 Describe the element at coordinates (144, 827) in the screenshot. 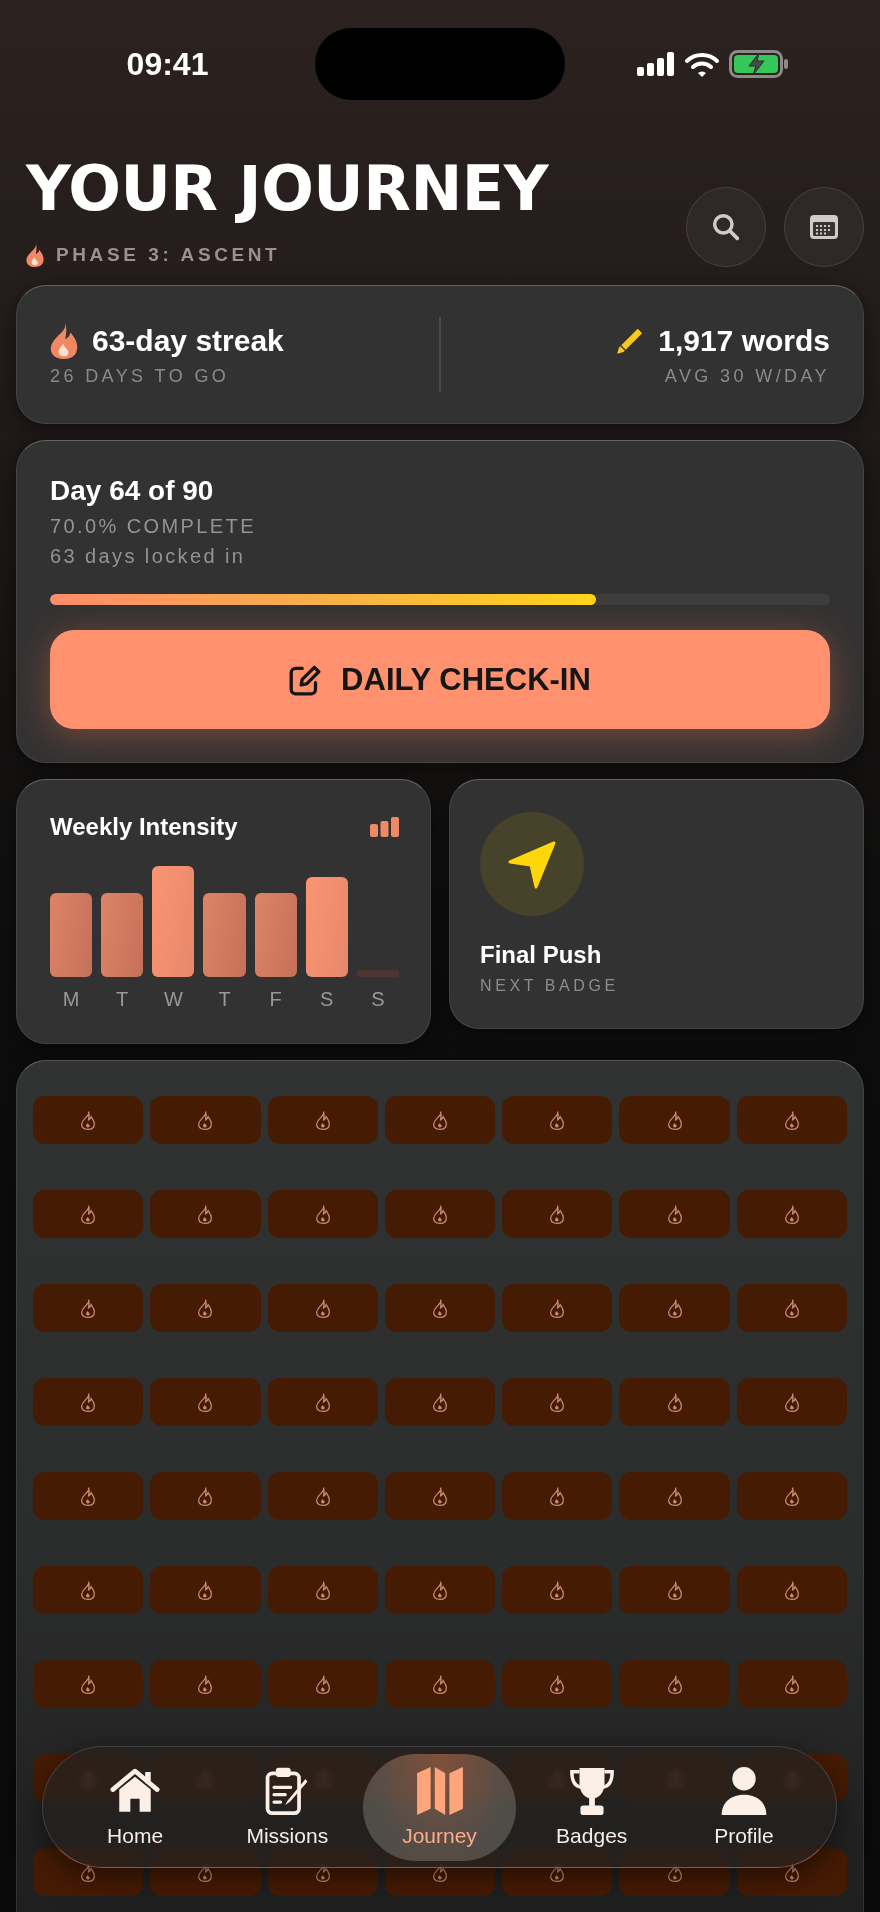

I see `card-title: Weekly Intensity` at that location.